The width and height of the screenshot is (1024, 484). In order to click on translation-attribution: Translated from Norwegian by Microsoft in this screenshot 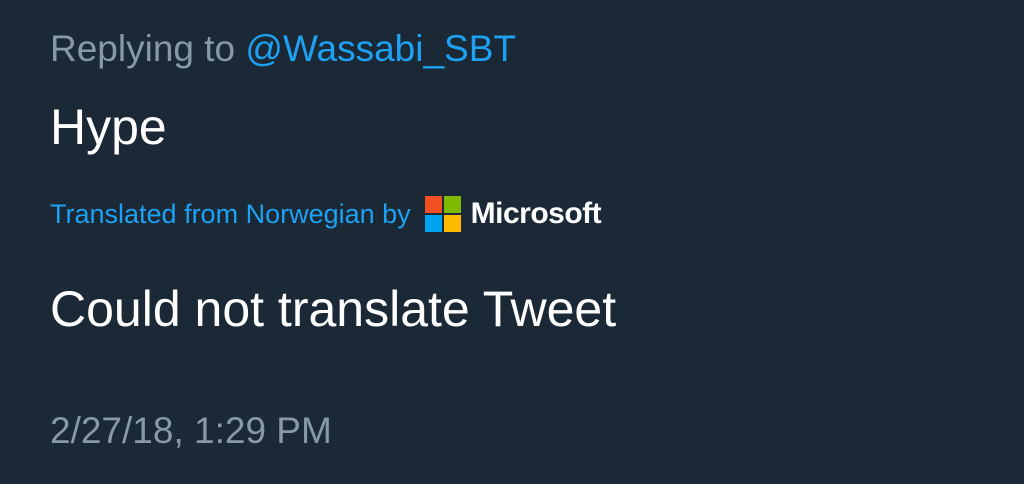, I will do `click(326, 214)`.